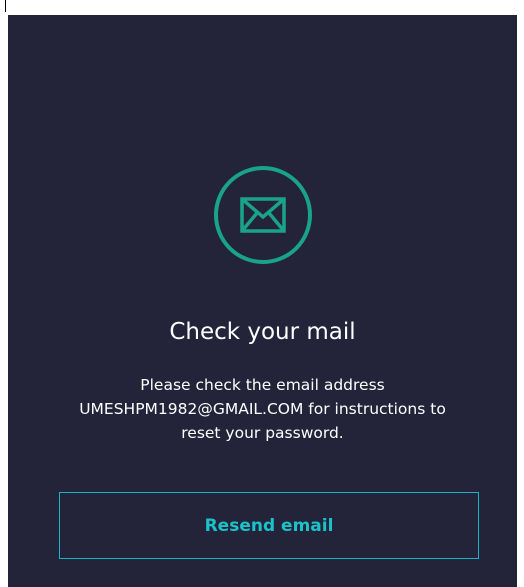  Describe the element at coordinates (262, 433) in the screenshot. I see `message-line: reset your password.` at that location.